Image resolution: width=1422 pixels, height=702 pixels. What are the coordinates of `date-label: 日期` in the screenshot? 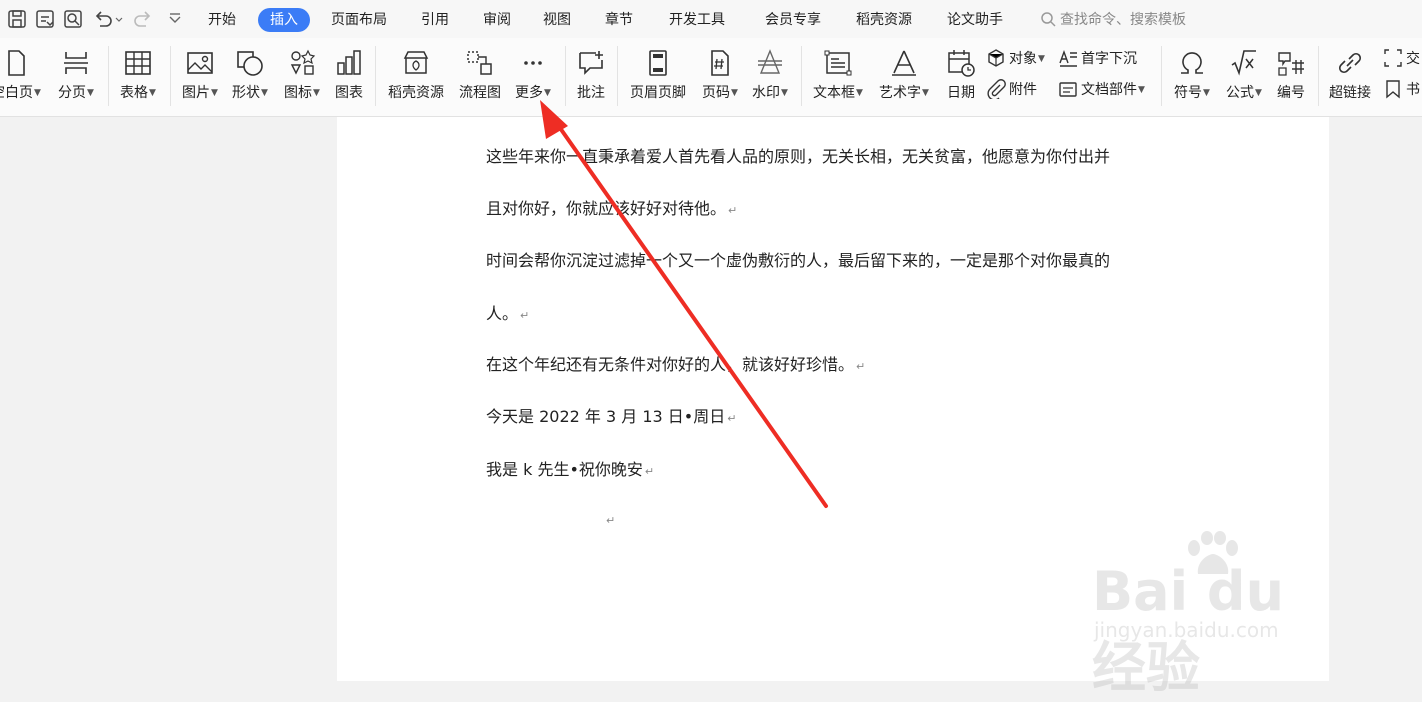 It's located at (961, 93).